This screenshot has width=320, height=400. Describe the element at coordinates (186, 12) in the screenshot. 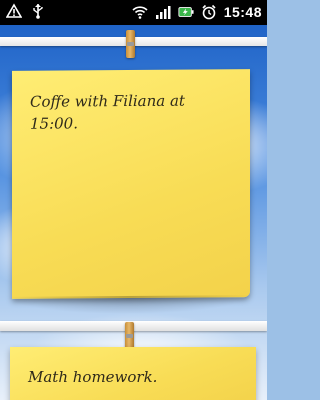

I see `battery-charging-icon` at that location.